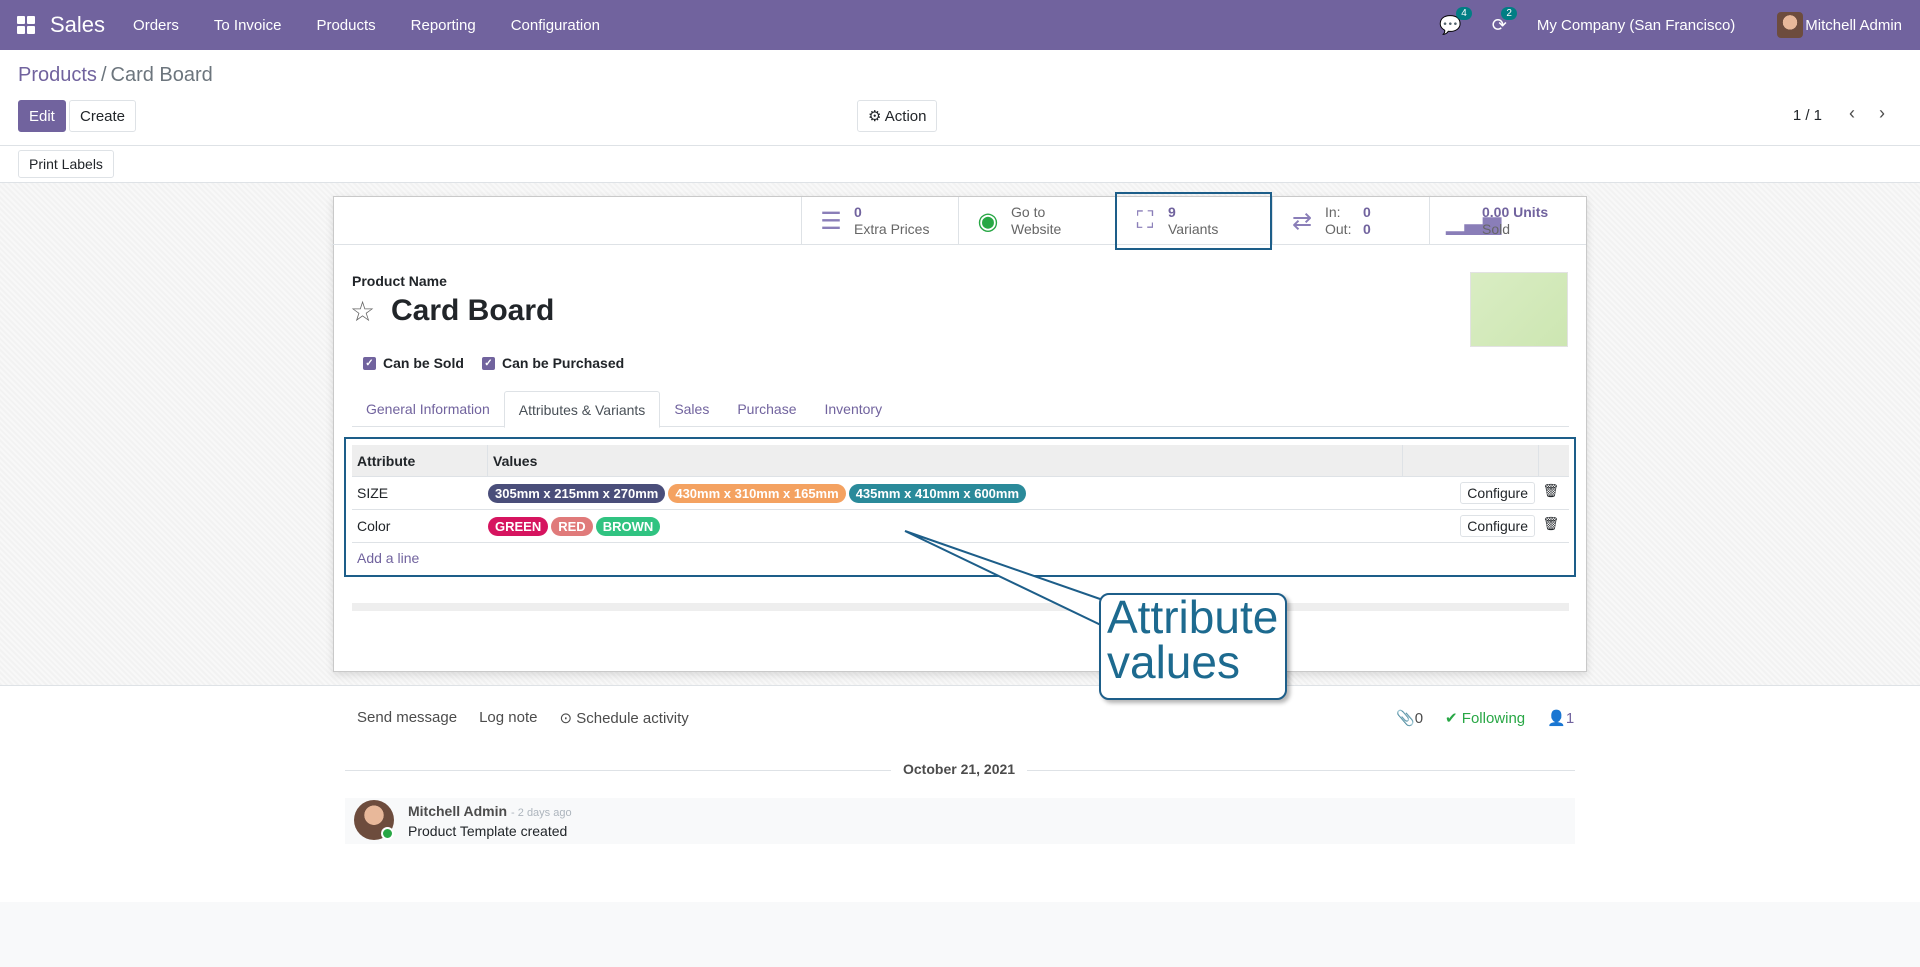  I want to click on breadcrumb-products: Products, so click(57, 75).